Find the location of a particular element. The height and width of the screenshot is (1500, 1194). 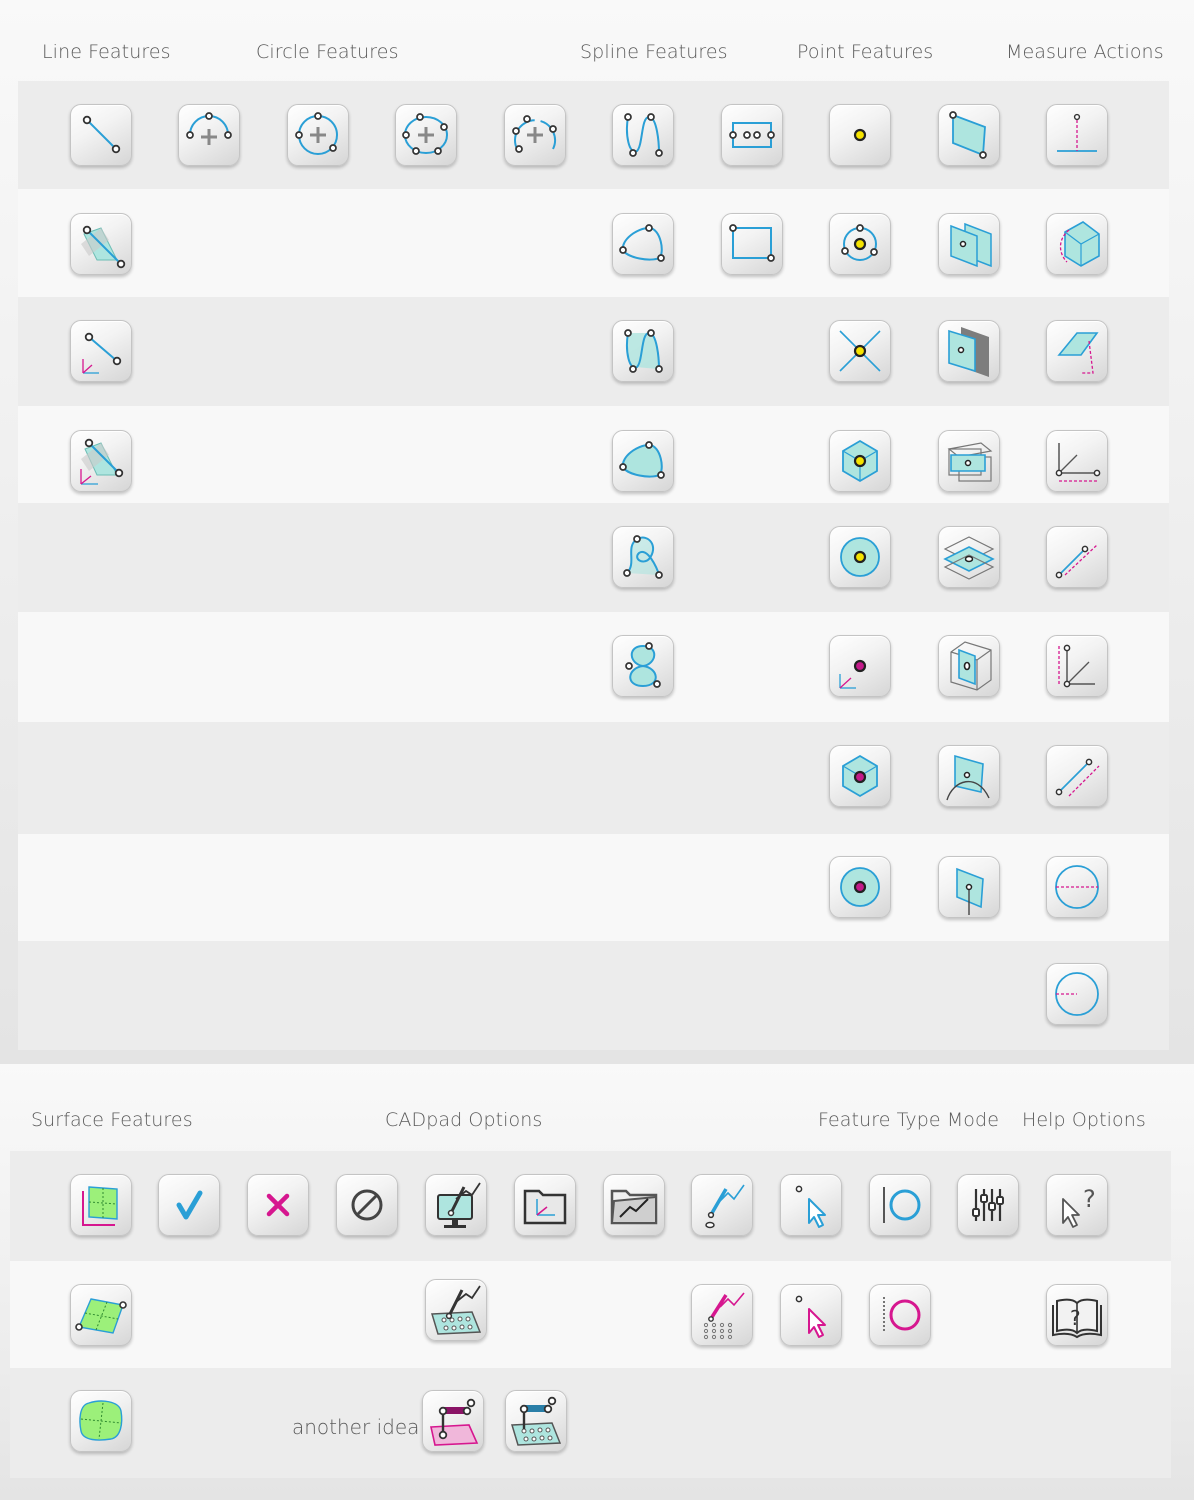

point-circle-center-icon is located at coordinates (860, 244).